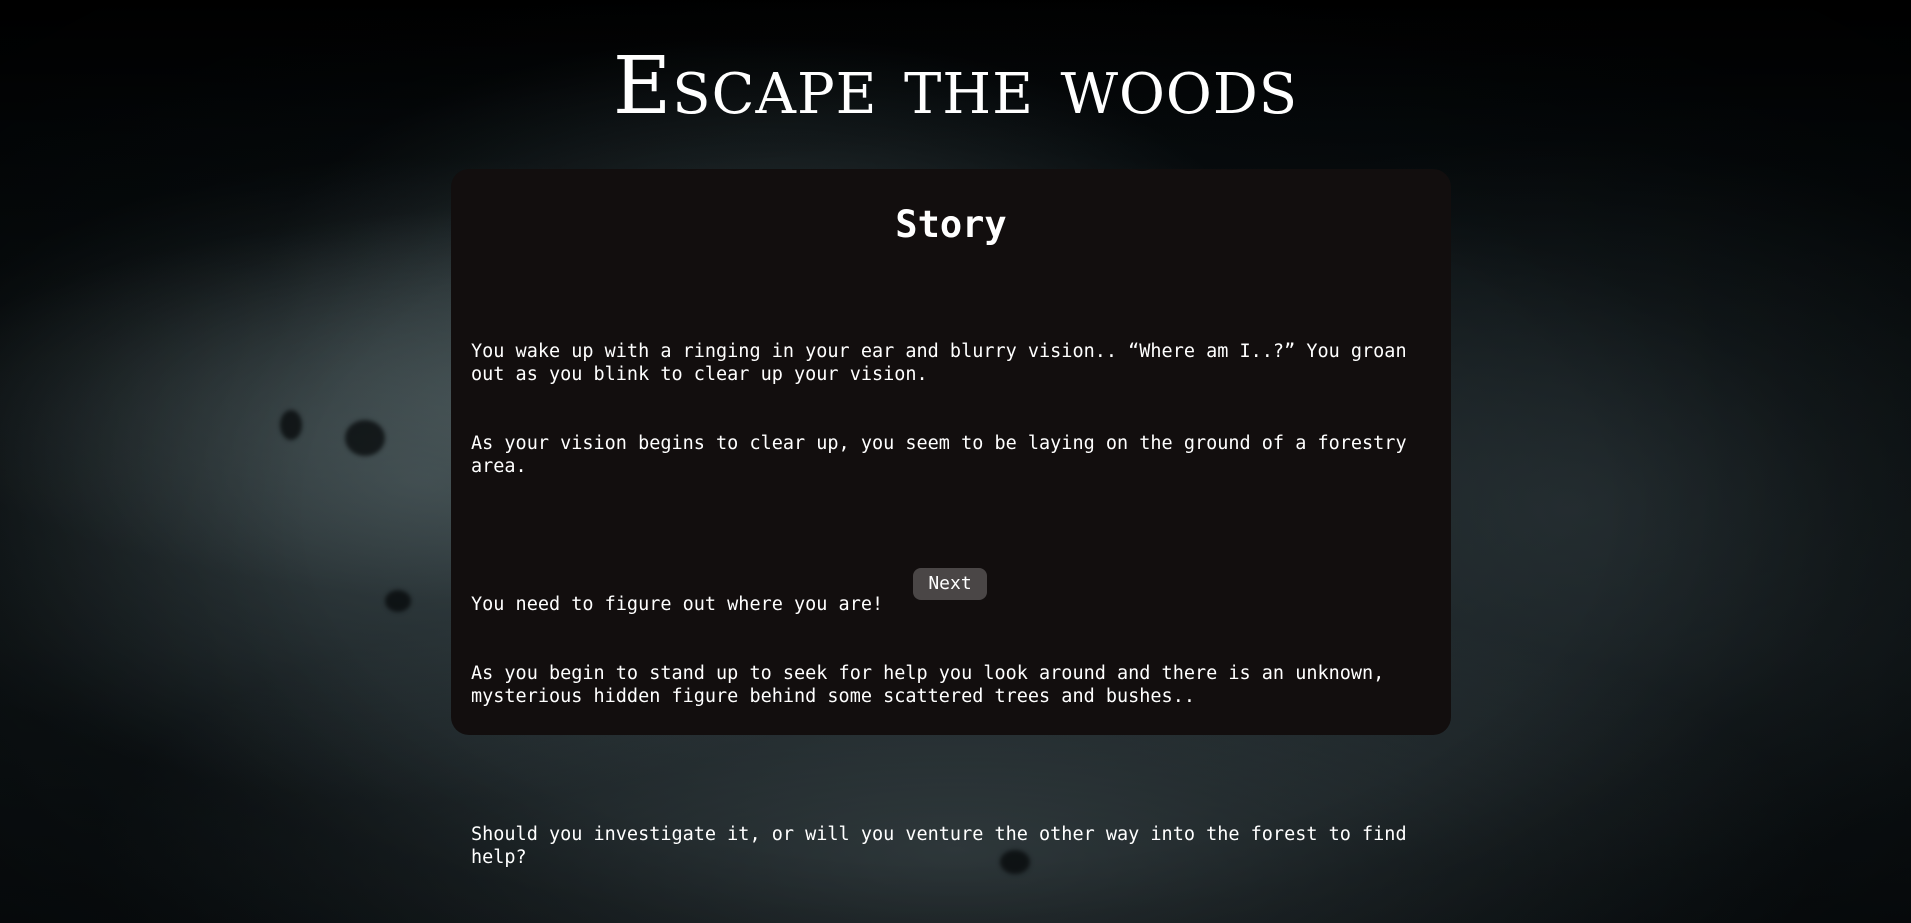  What do you see at coordinates (955, 85) in the screenshot?
I see `page-title: Escape the woods` at bounding box center [955, 85].